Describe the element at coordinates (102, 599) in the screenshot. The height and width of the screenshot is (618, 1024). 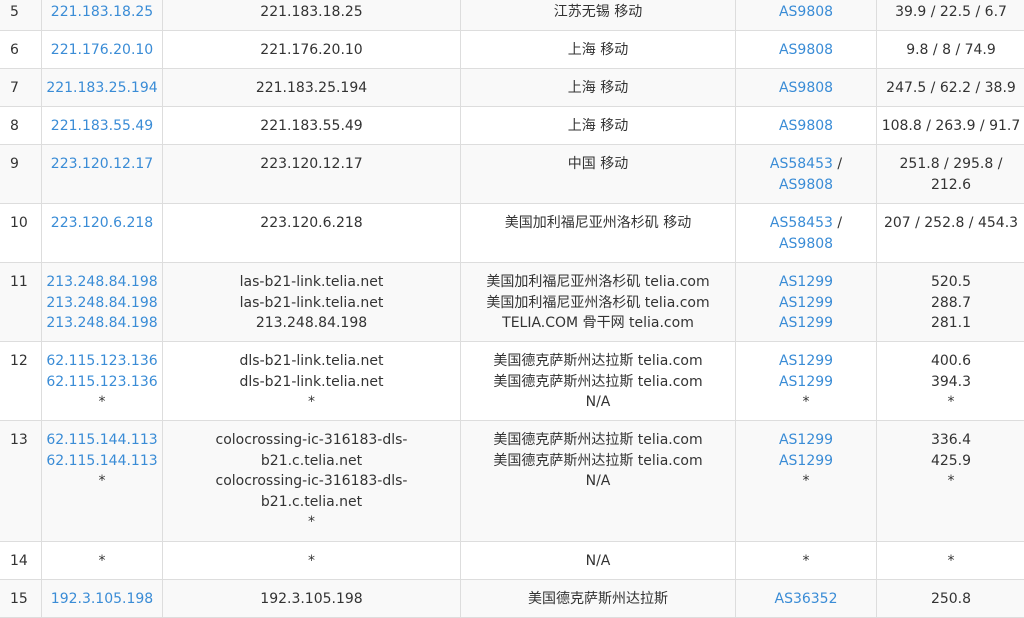
I see `ip-link: 192.3.105.198` at that location.